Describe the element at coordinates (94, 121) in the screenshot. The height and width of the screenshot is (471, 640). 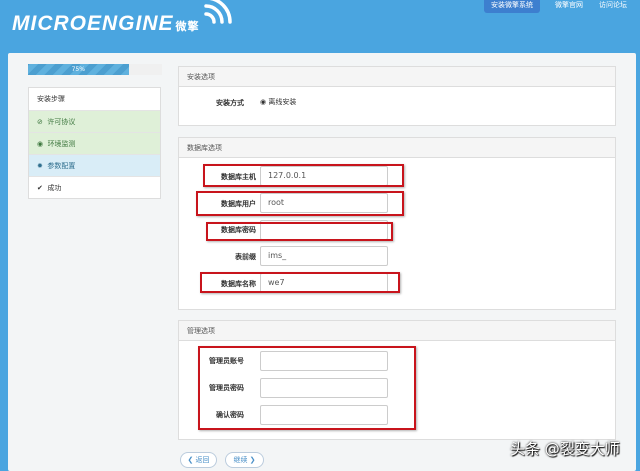
I see `step-license: ⊘ 许可协议` at that location.